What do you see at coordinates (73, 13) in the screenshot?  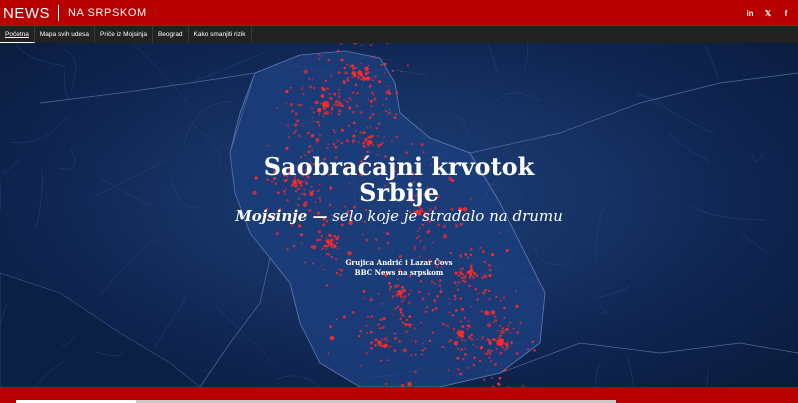 I see `site-logo: NEWS NA SRPSKOM` at bounding box center [73, 13].